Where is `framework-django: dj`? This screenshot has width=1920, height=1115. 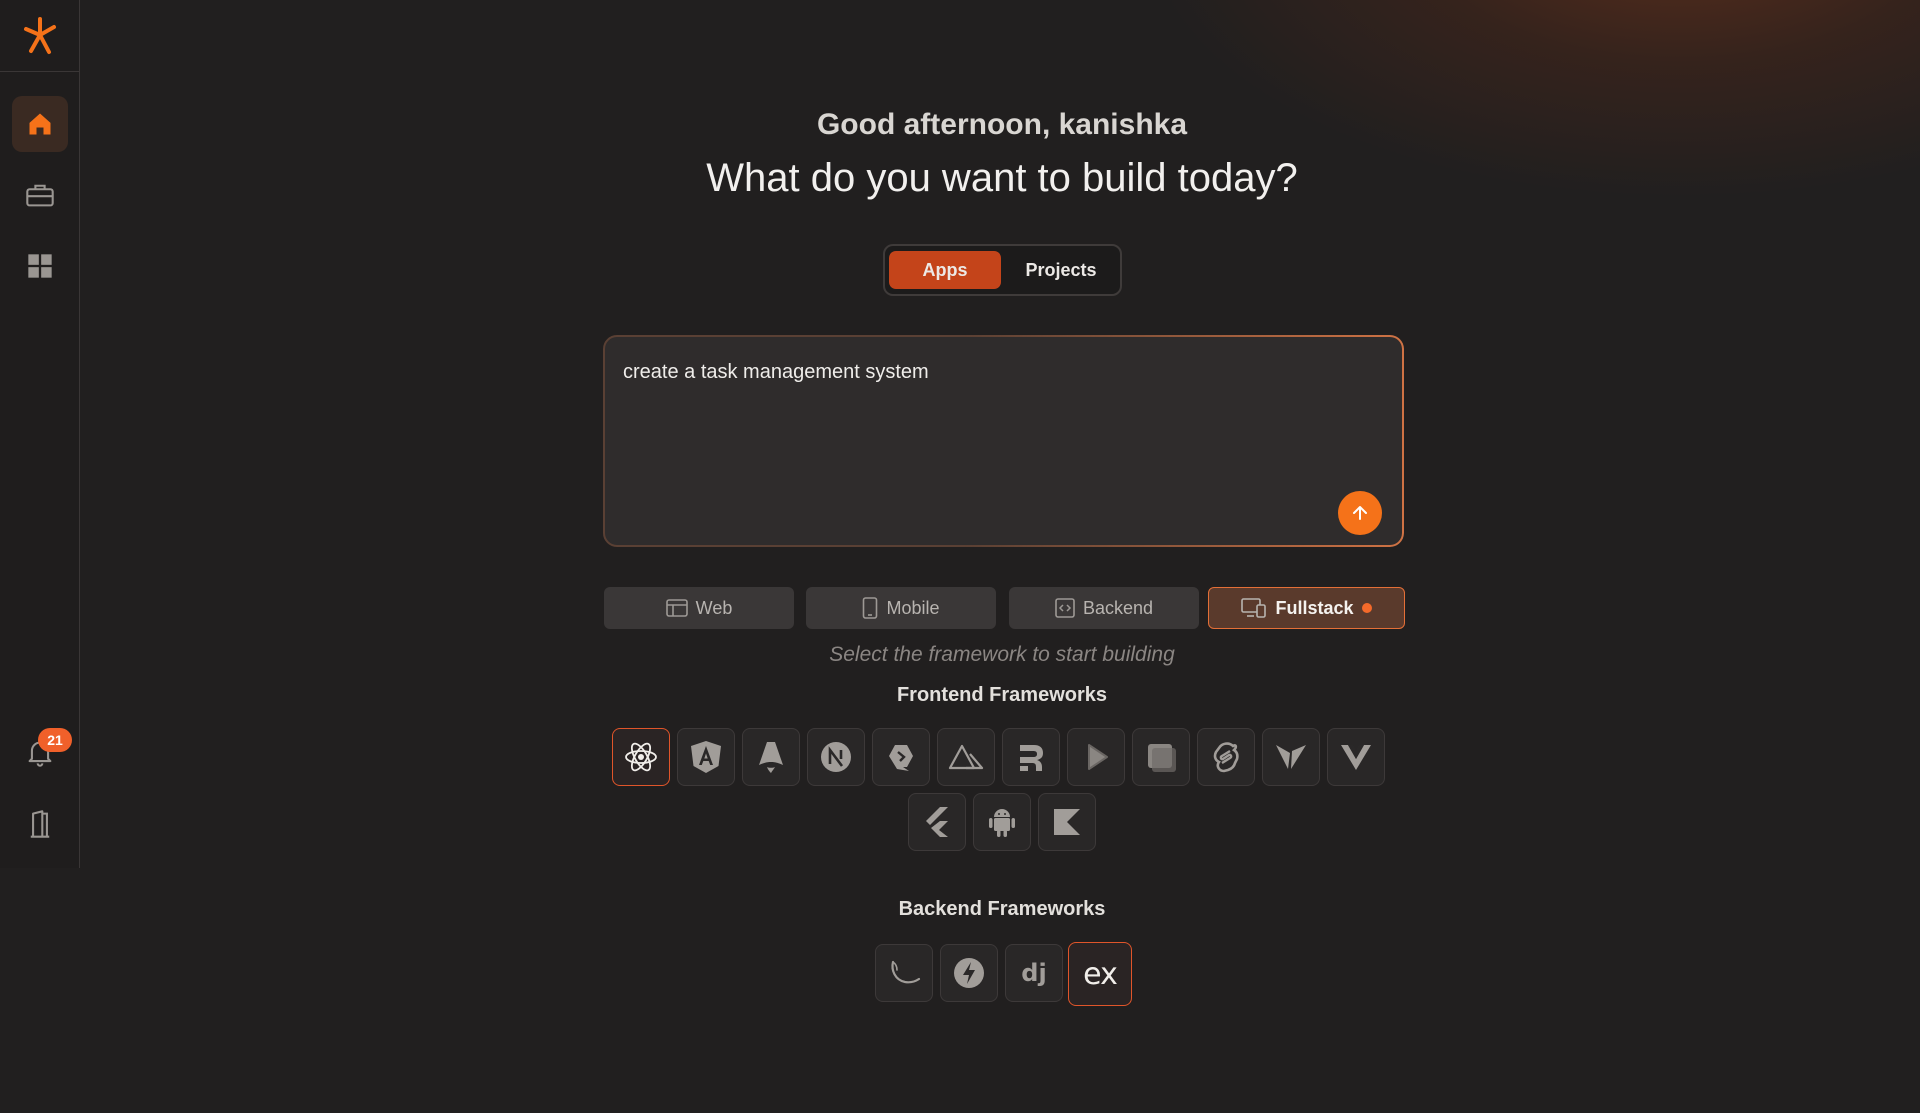 framework-django: dj is located at coordinates (1034, 973).